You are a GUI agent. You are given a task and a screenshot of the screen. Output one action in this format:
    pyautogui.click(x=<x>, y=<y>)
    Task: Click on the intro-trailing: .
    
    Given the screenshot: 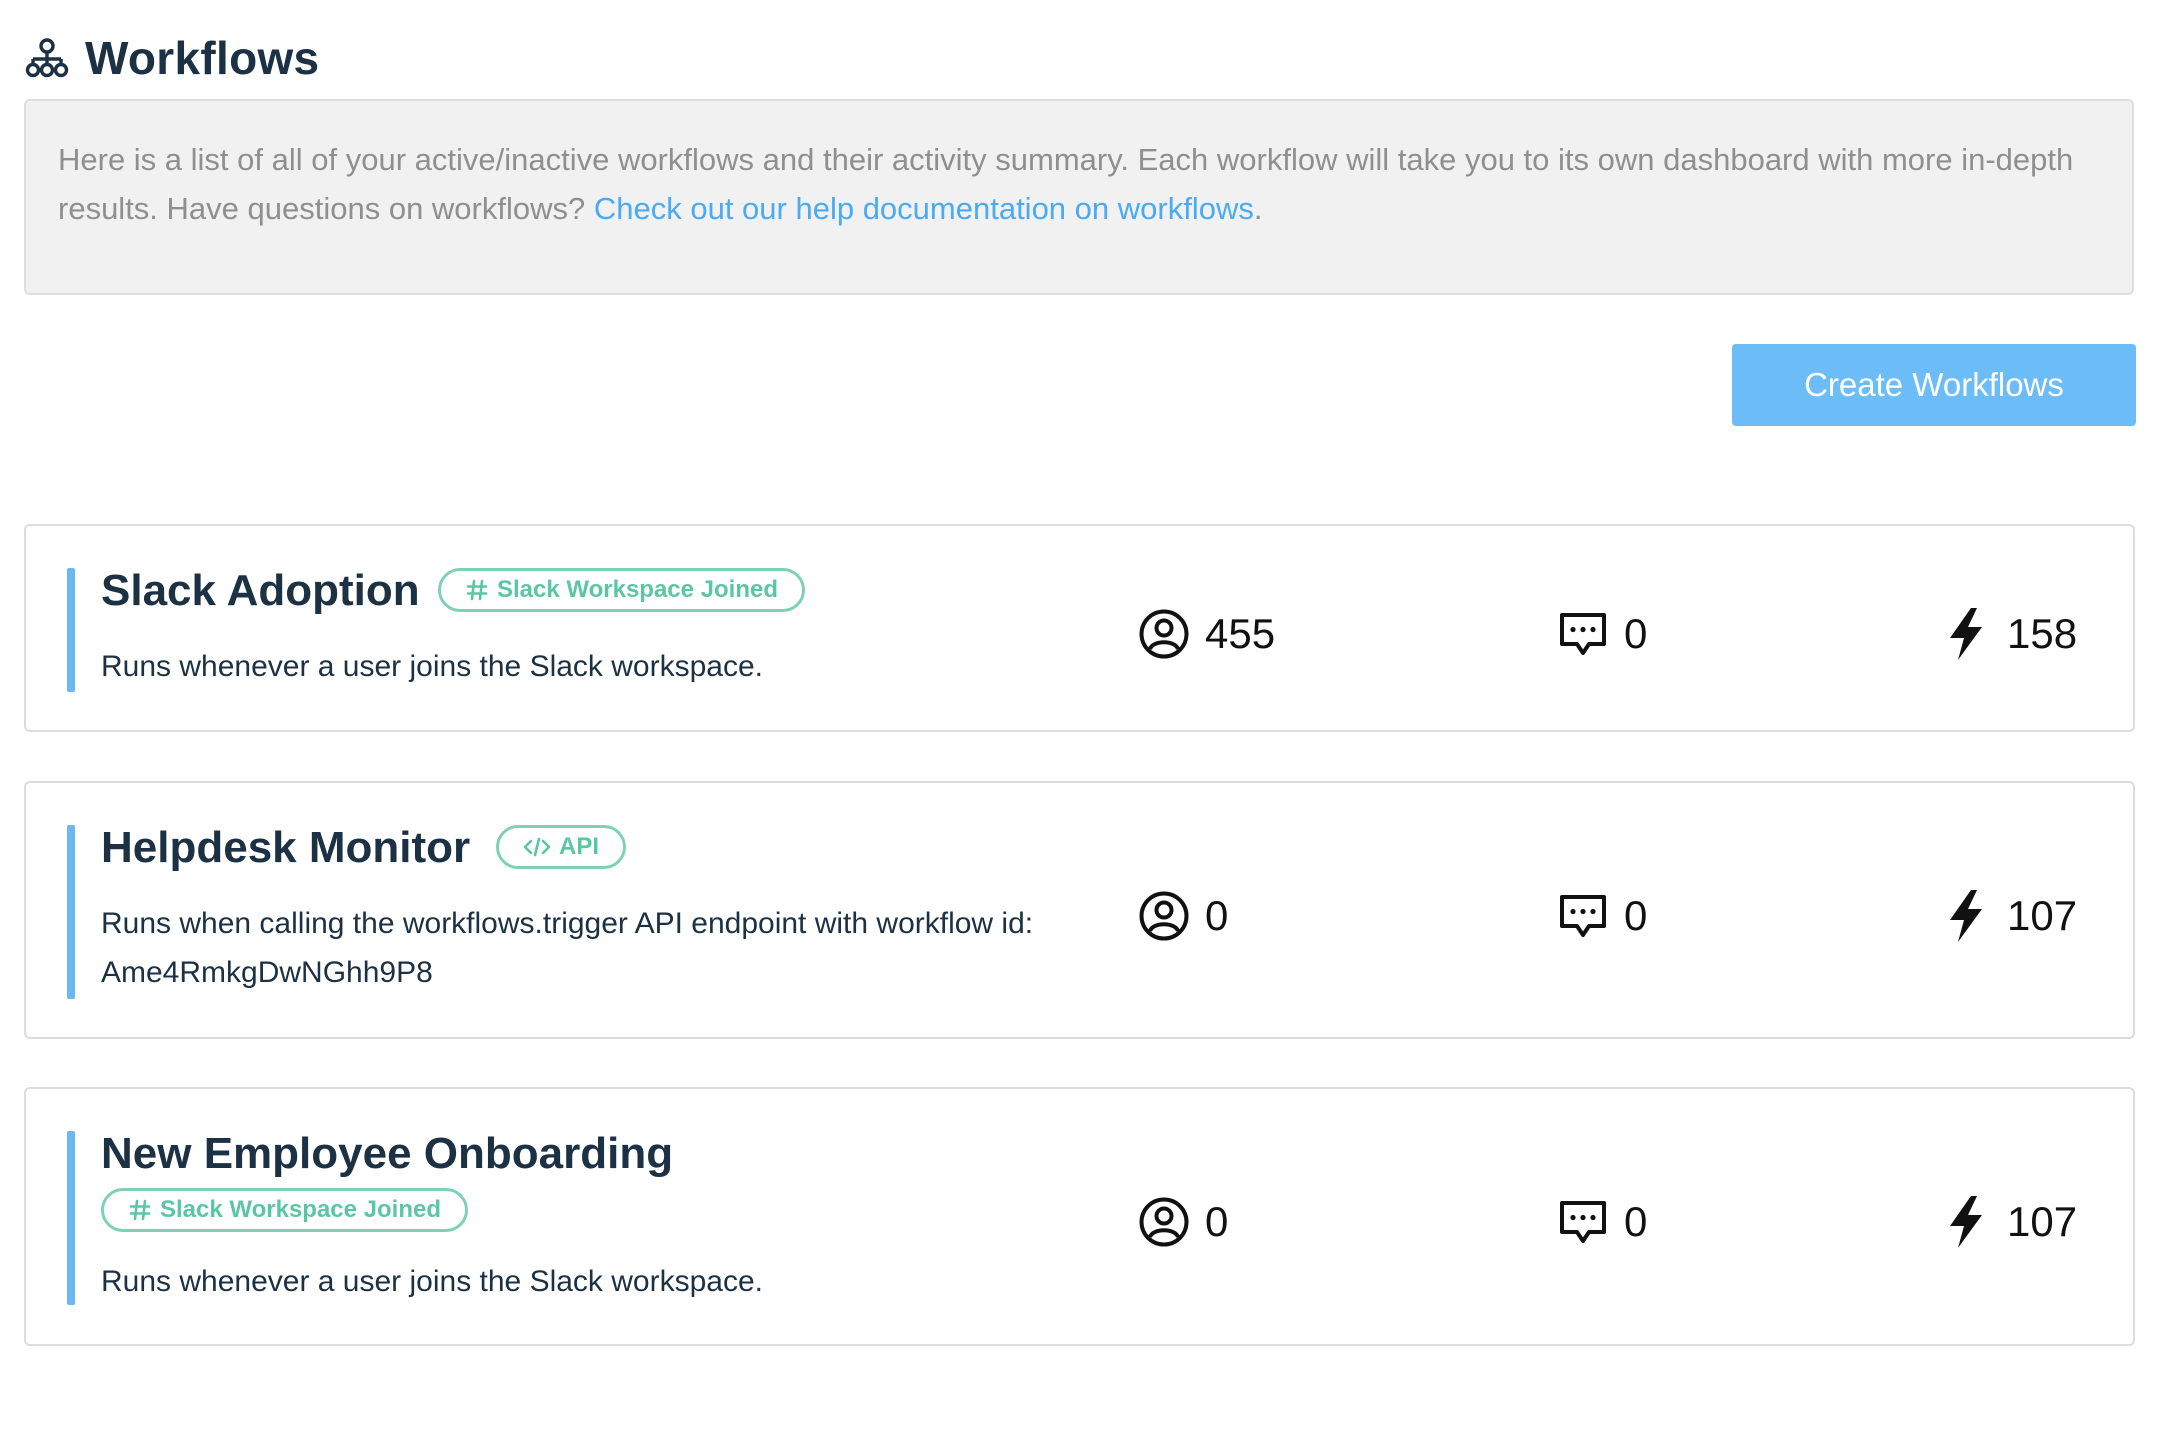 What is the action you would take?
    pyautogui.click(x=1258, y=208)
    